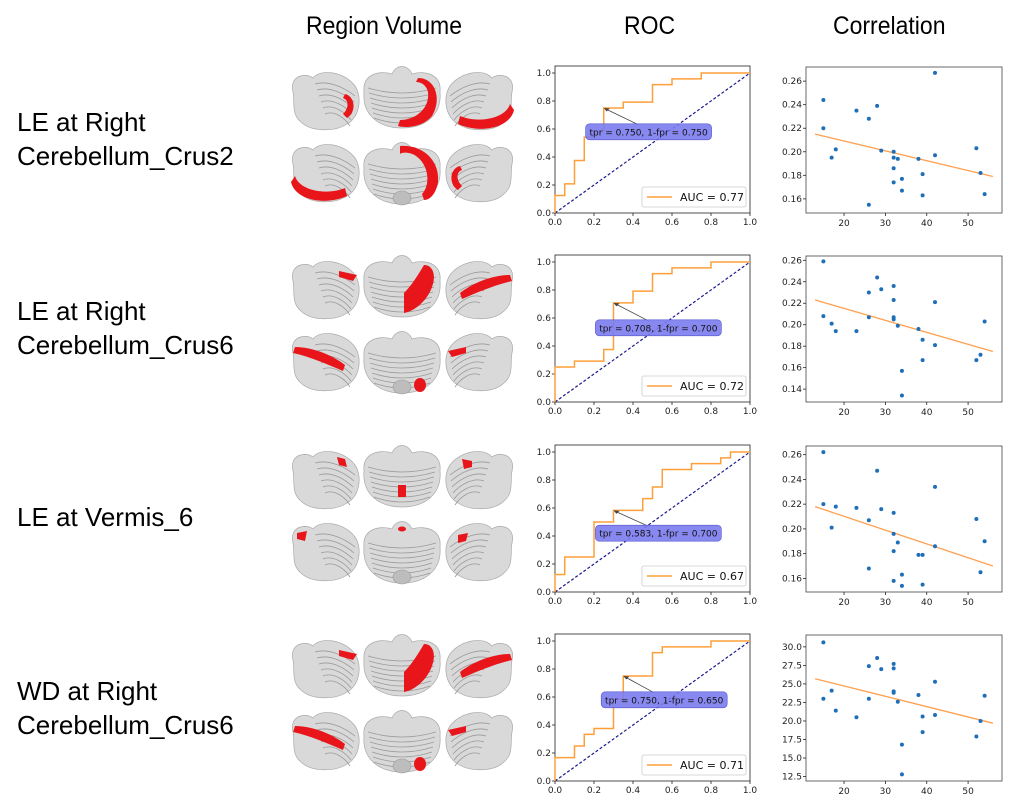 This screenshot has width=1020, height=800. I want to click on legend-label: AUC = 0.72, so click(712, 386).